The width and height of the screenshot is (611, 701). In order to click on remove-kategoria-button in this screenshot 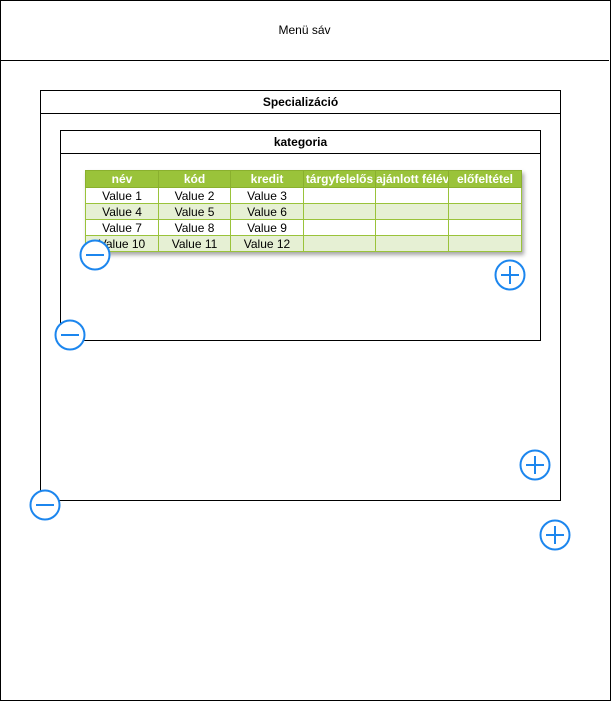, I will do `click(70, 335)`.